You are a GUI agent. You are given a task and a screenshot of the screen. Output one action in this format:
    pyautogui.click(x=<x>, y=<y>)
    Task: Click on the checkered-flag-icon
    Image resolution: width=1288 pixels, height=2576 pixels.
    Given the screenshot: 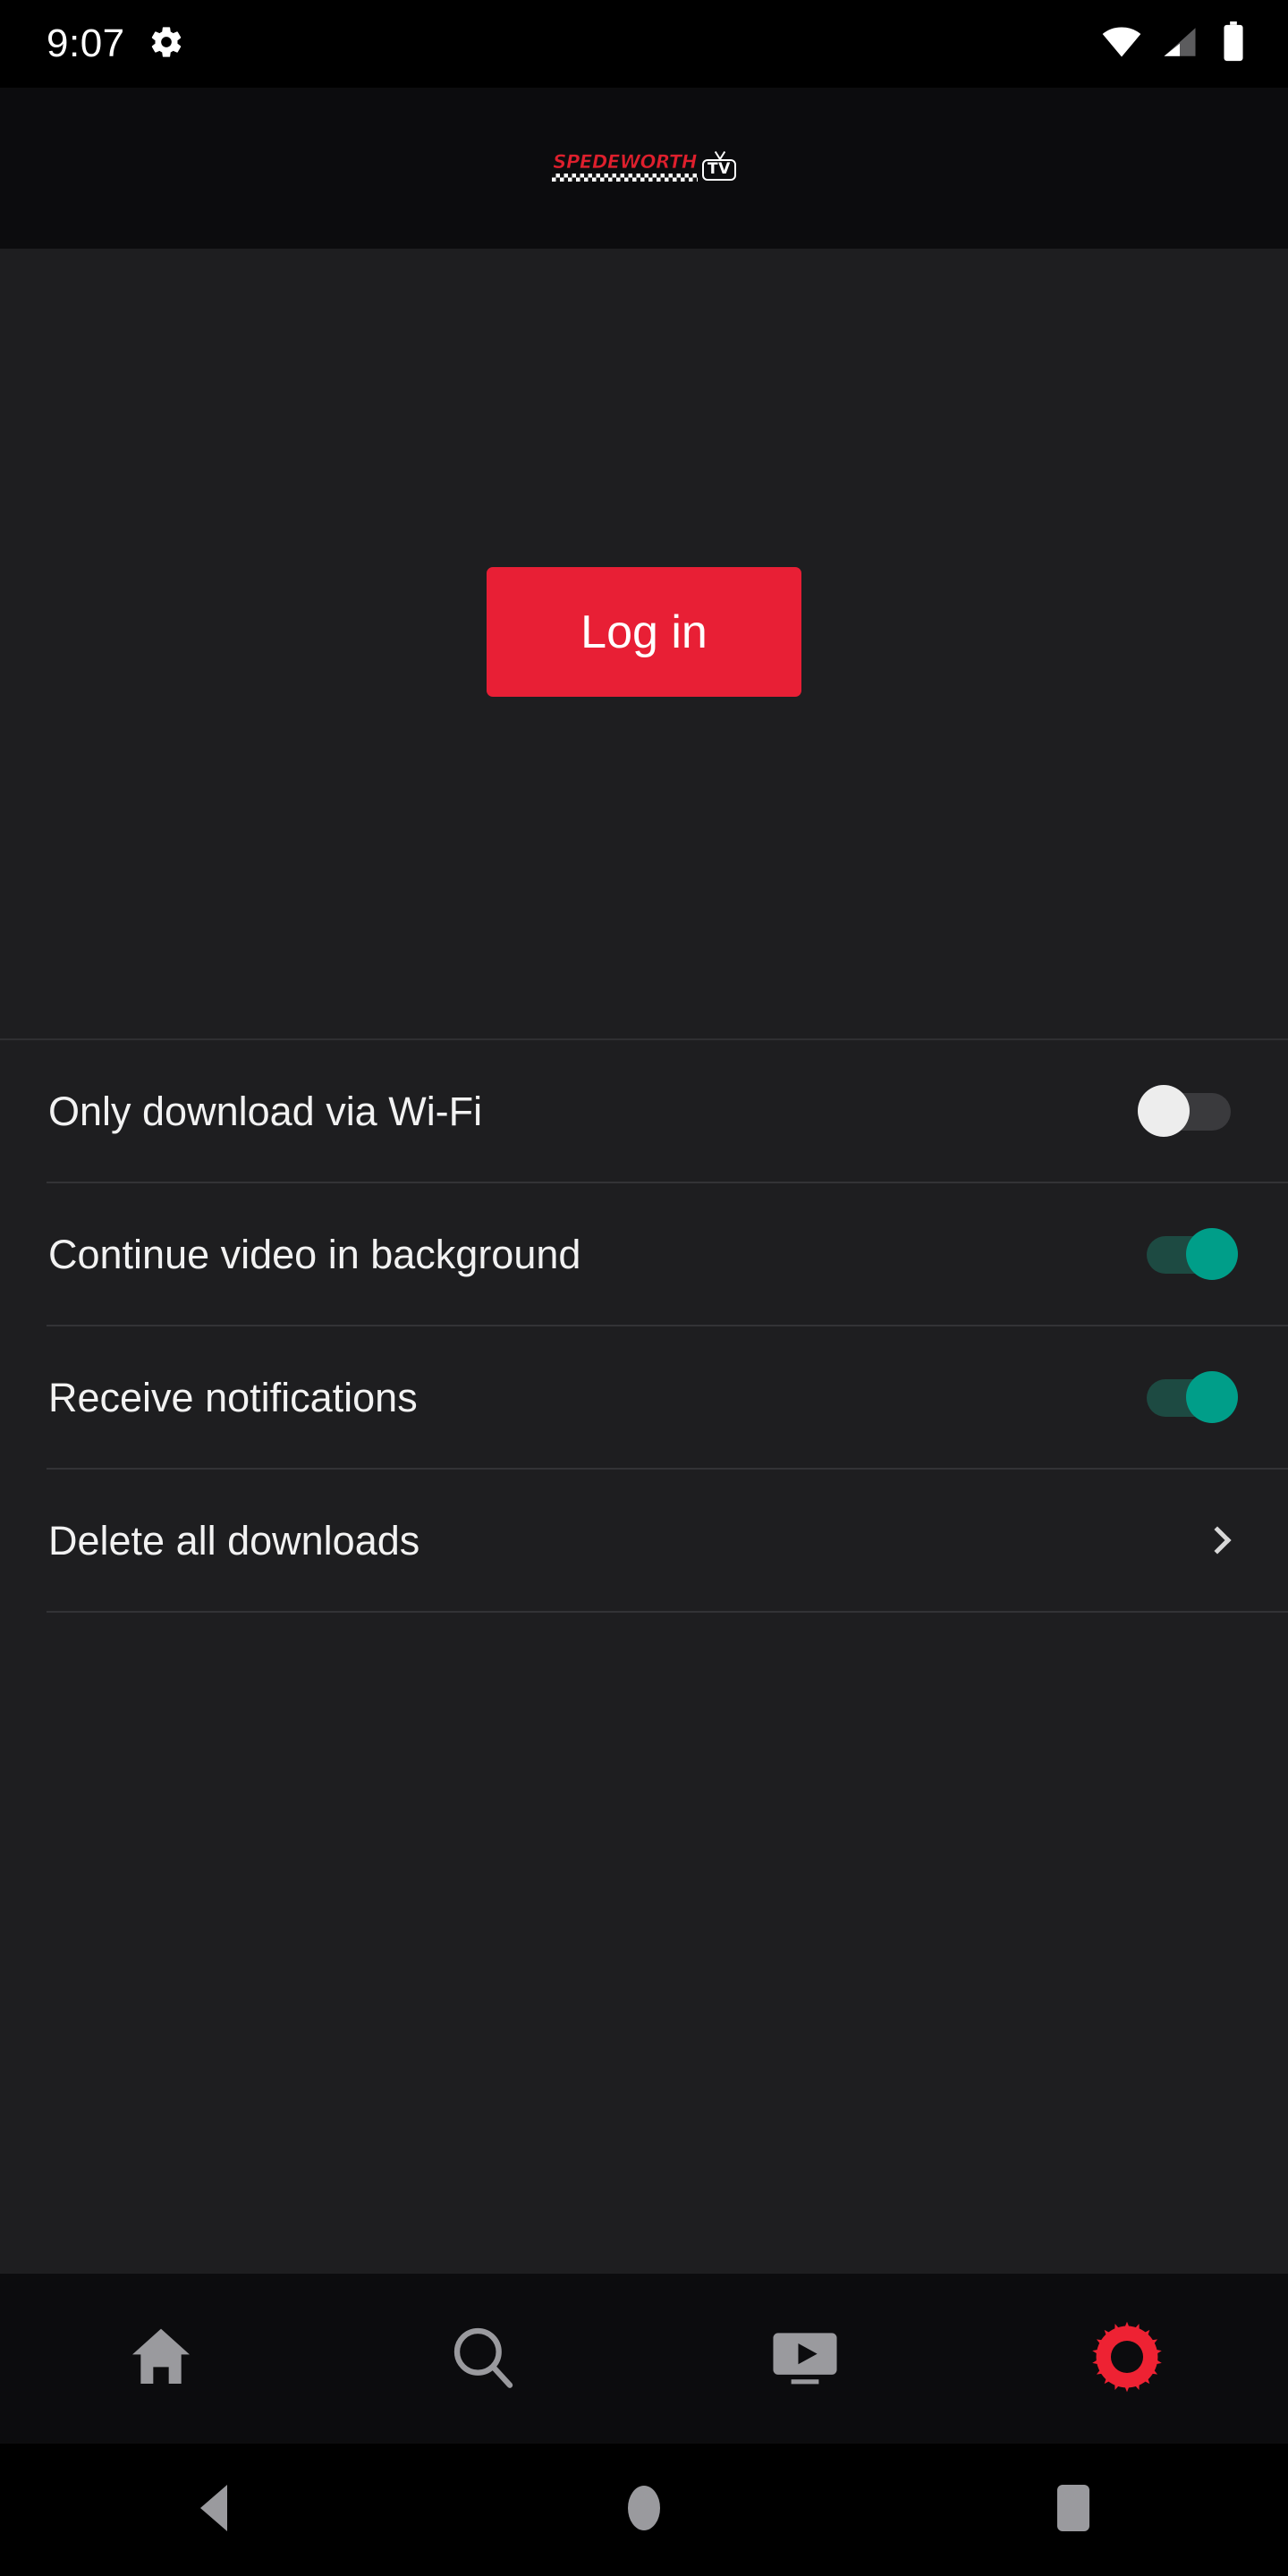 What is the action you would take?
    pyautogui.click(x=625, y=178)
    